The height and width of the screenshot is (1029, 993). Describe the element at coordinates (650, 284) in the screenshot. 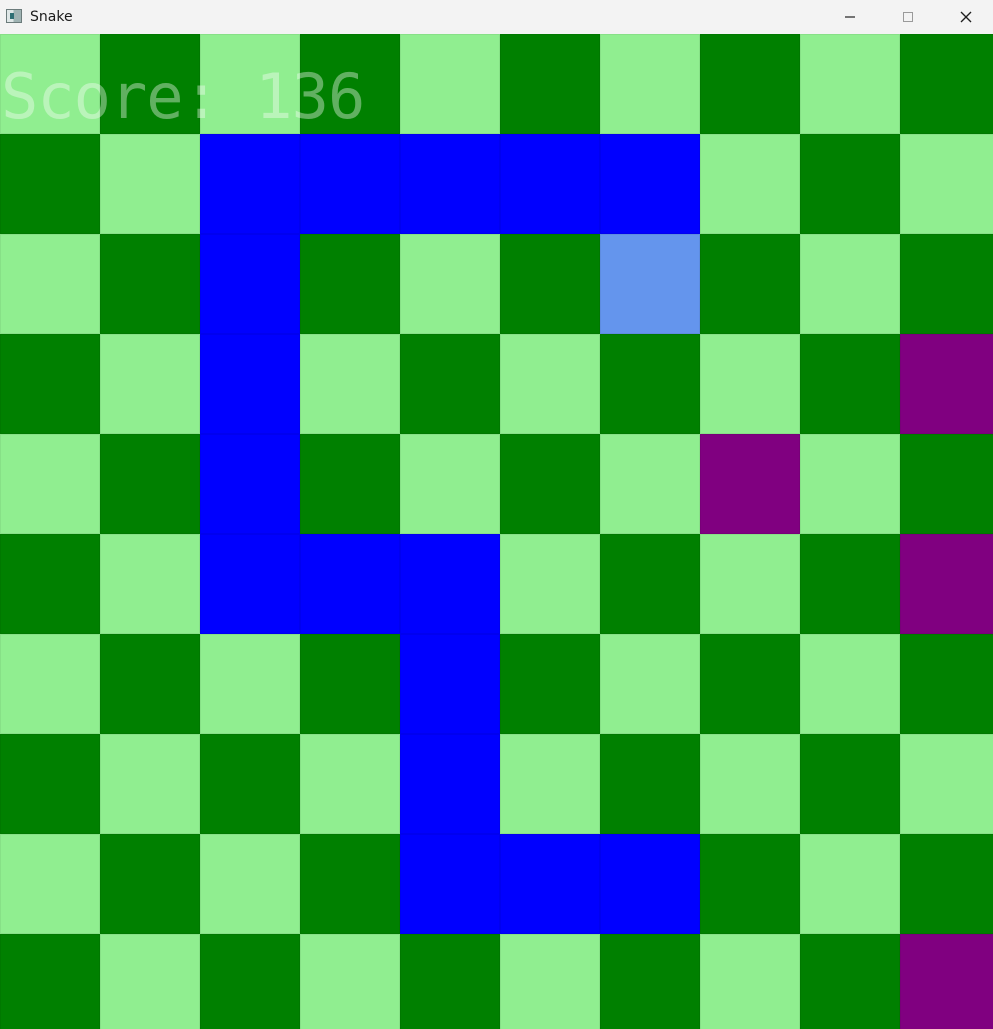

I see `snake-head` at that location.